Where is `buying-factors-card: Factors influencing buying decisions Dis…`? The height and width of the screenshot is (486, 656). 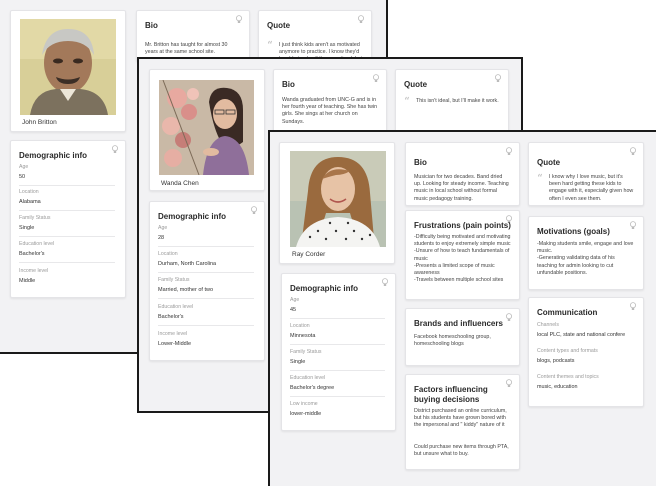
buying-factors-card: Factors influencing buying decisions Dis… is located at coordinates (462, 422).